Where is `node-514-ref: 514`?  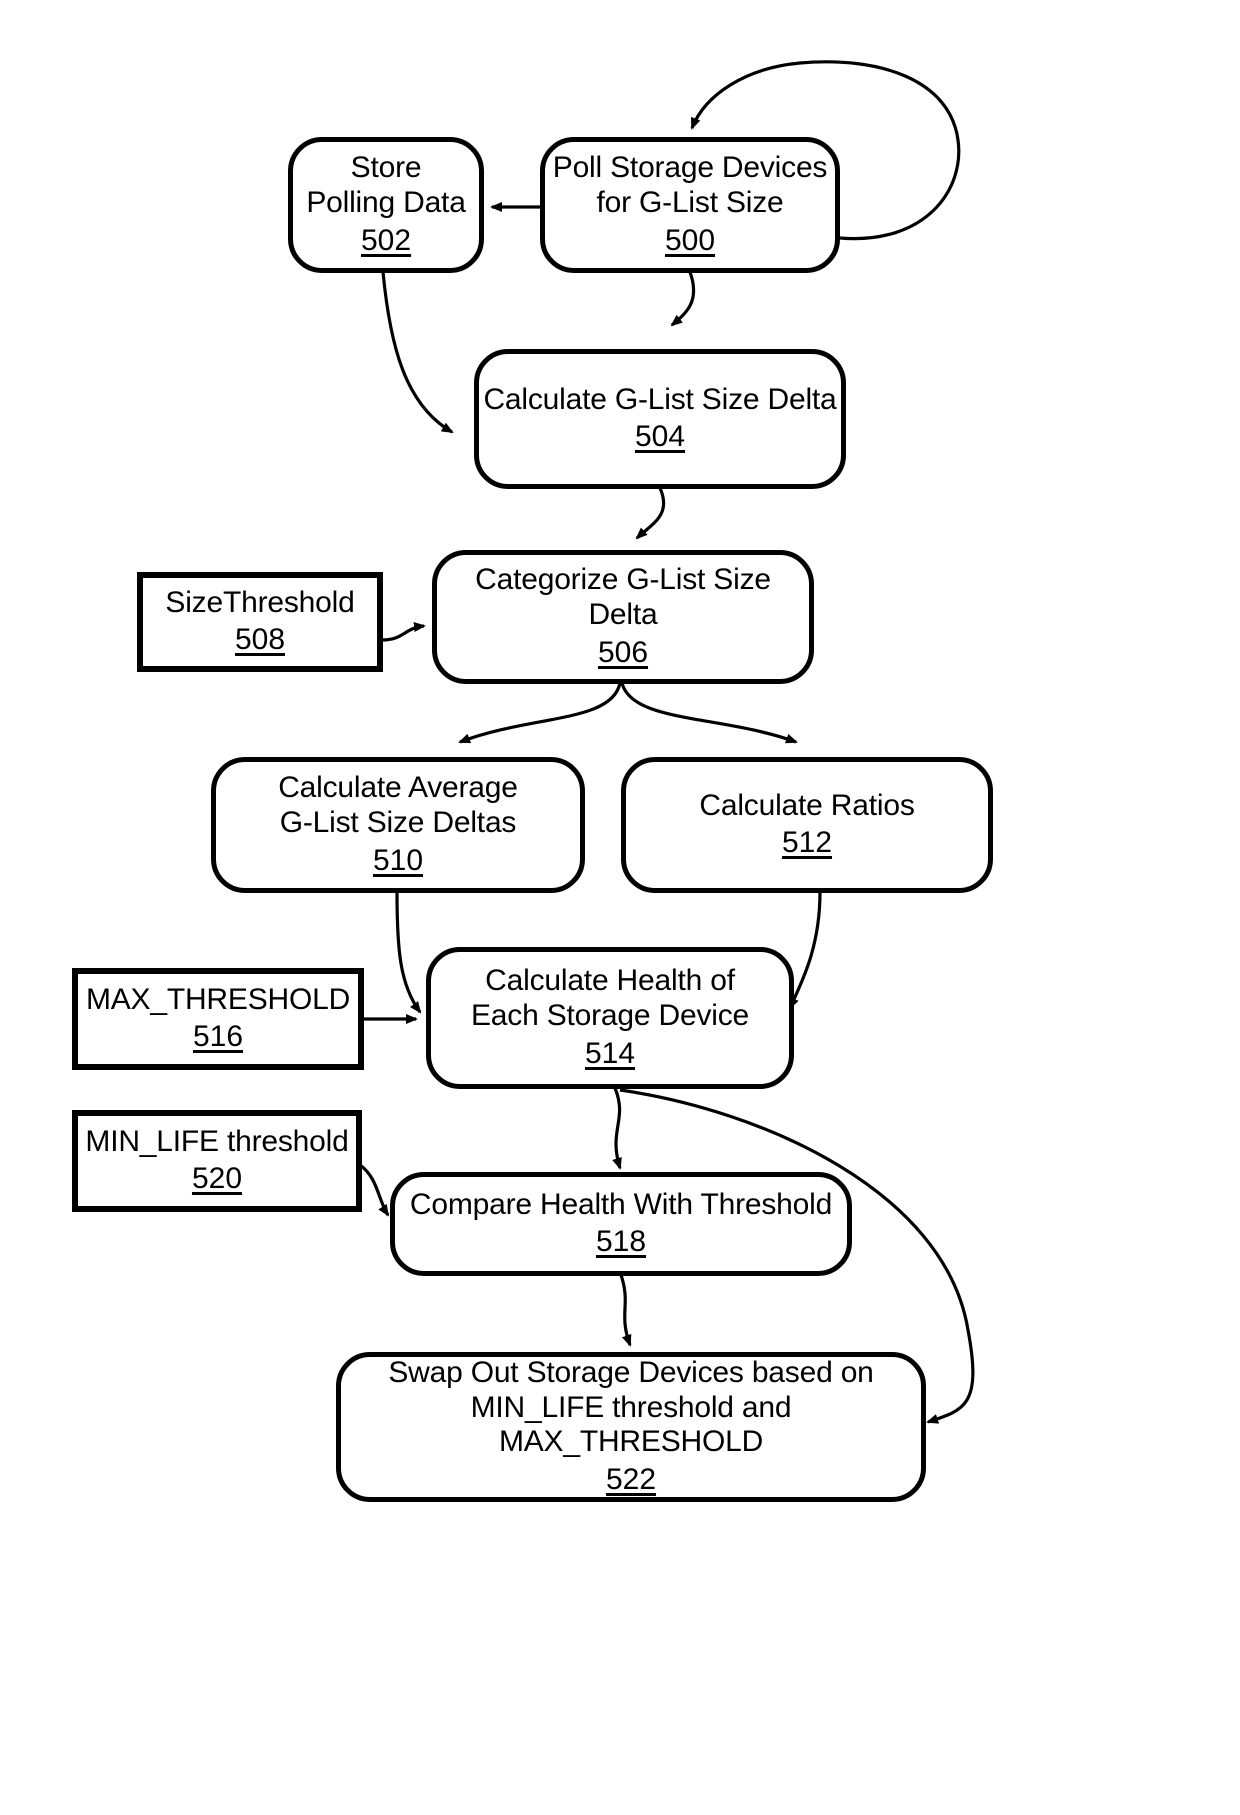
node-514-ref: 514 is located at coordinates (610, 1053).